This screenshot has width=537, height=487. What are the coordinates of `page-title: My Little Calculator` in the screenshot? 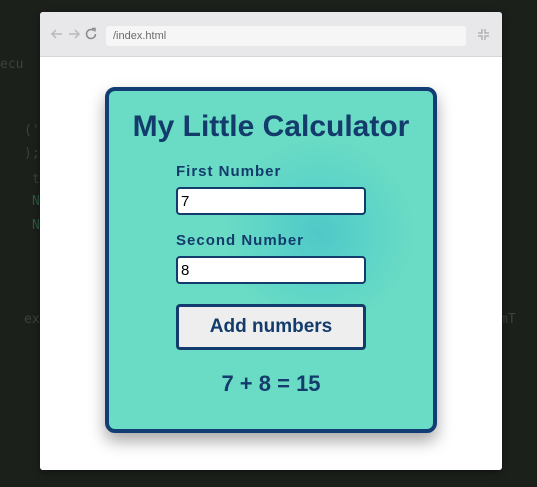 It's located at (271, 126).